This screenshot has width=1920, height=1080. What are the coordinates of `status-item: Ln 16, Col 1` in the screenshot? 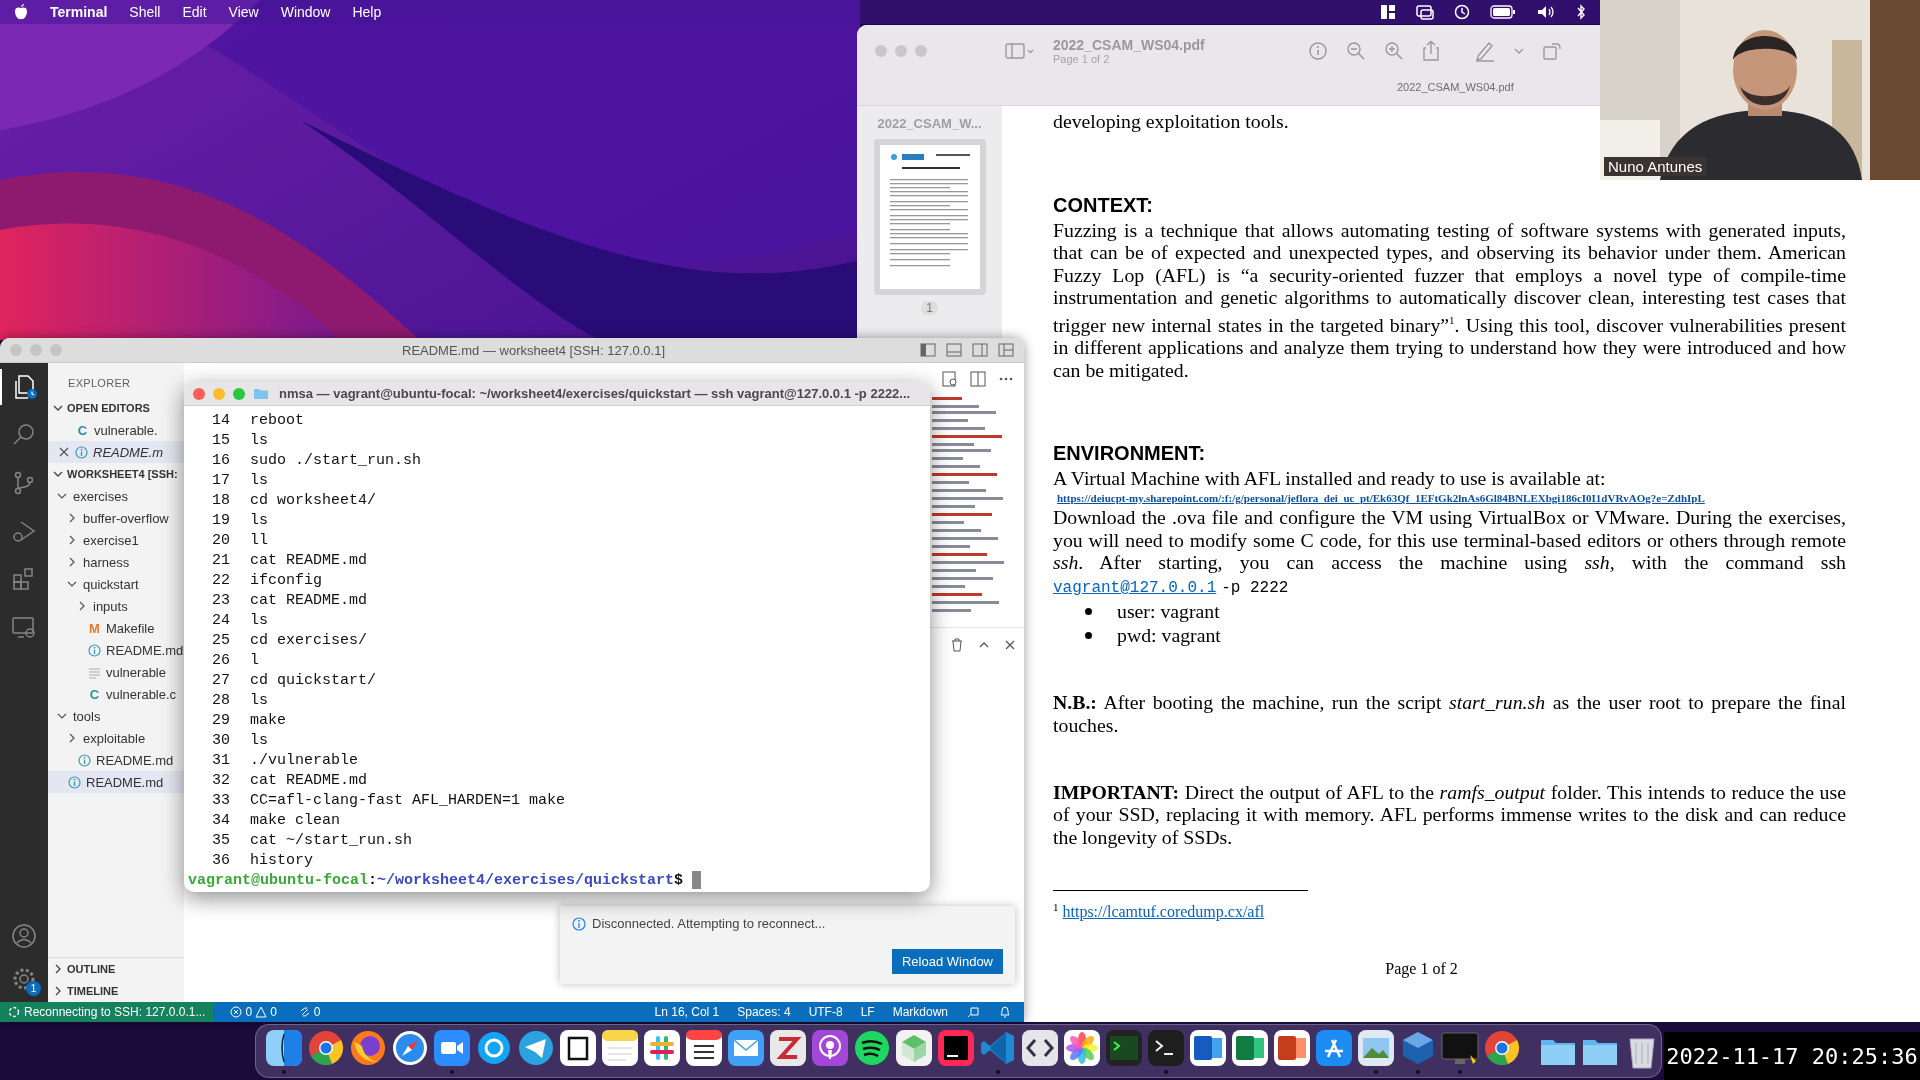 It's located at (687, 1012).